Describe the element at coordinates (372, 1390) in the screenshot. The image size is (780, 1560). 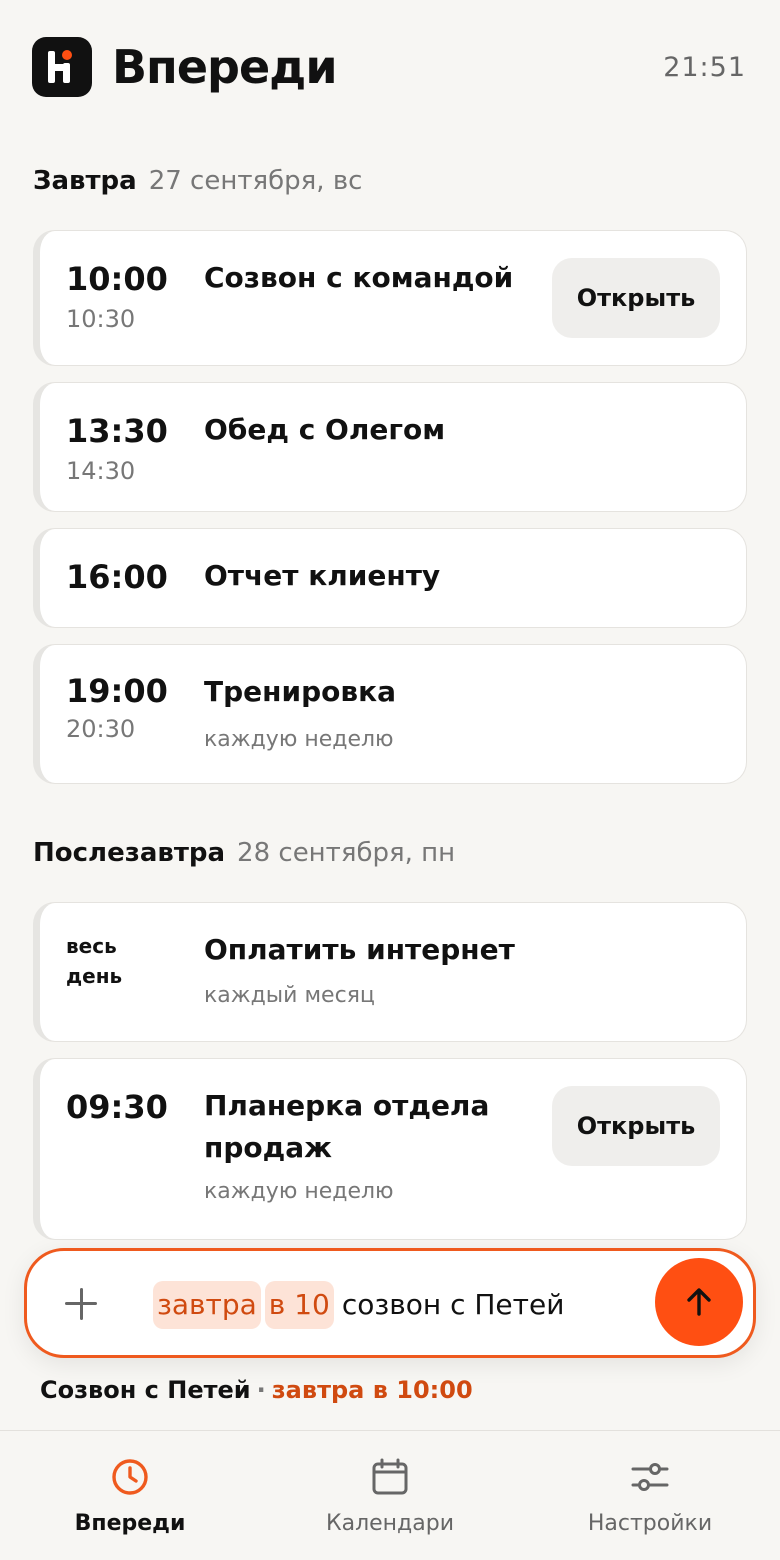
I see `parsed-when: завтра в 10:00` at that location.